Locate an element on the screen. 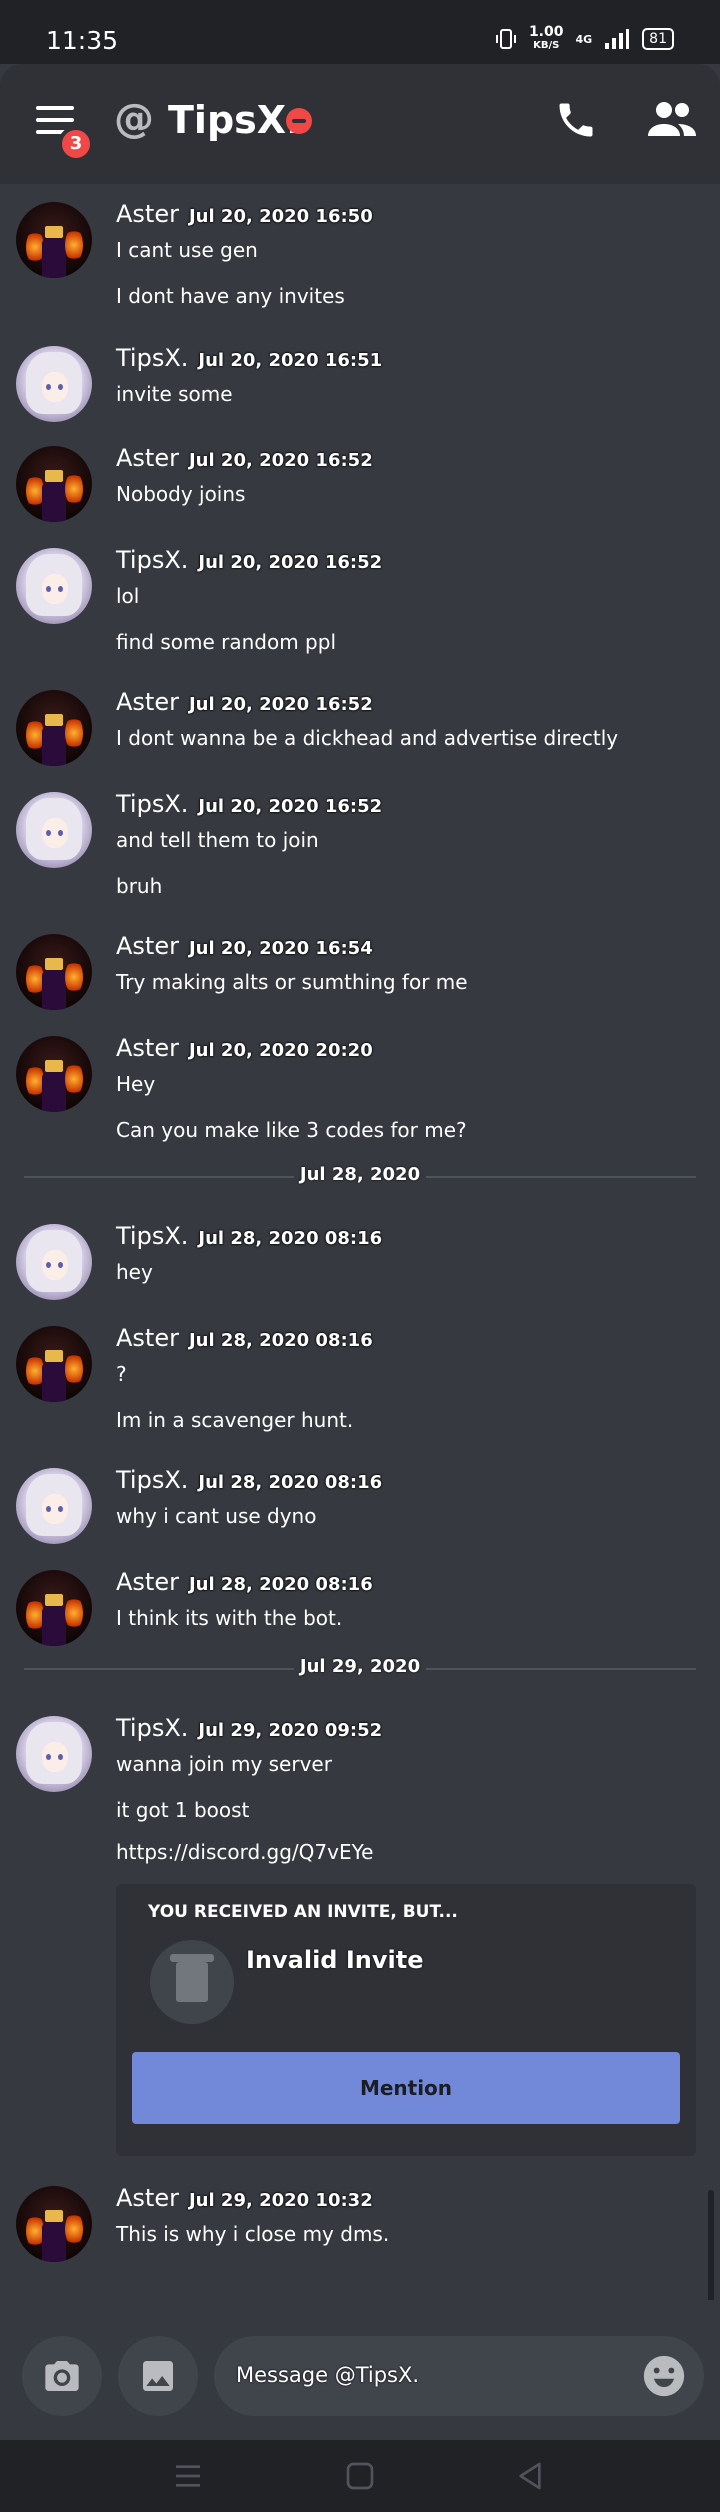  message-text: and tell them to join is located at coordinates (217, 840).